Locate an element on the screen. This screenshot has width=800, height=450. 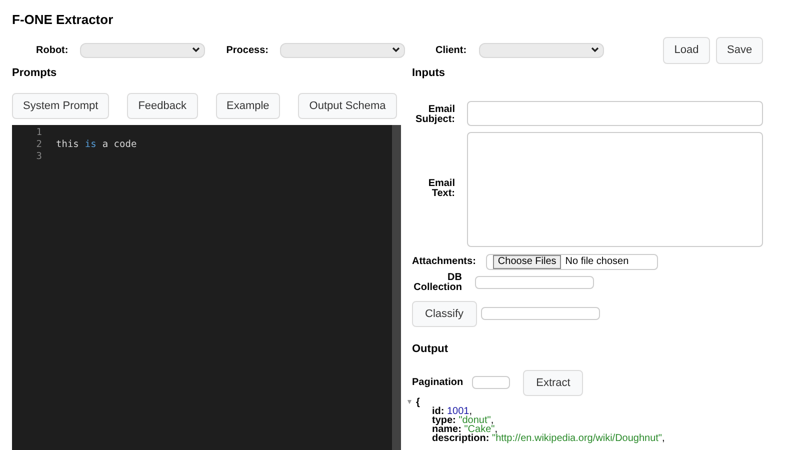
file-input: Choose Files No file chosen is located at coordinates (572, 262).